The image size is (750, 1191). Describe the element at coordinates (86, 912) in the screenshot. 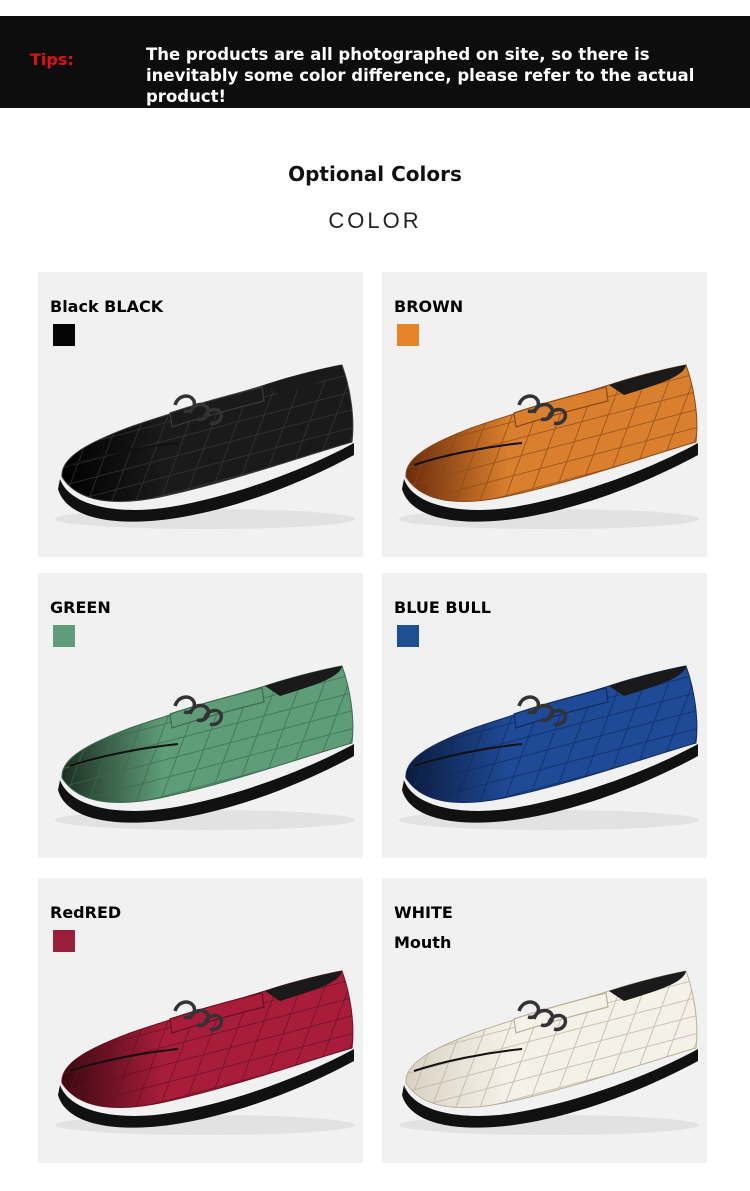

I see `color-name: RedRED` at that location.